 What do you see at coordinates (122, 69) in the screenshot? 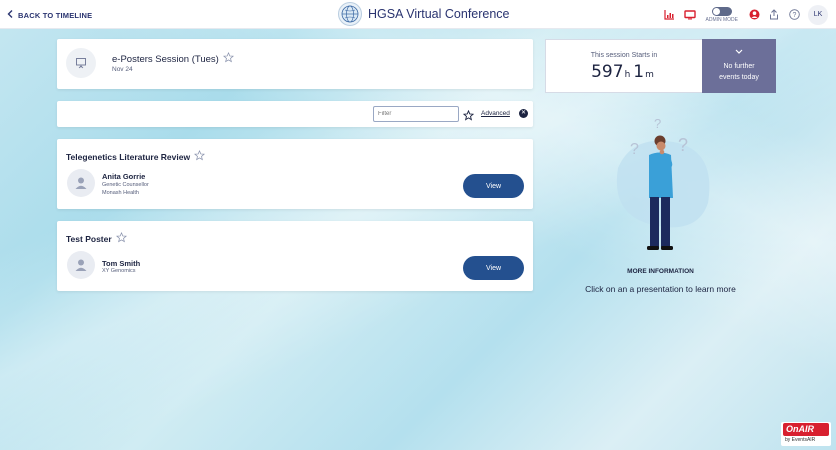
I see `session-date: Nov 24` at bounding box center [122, 69].